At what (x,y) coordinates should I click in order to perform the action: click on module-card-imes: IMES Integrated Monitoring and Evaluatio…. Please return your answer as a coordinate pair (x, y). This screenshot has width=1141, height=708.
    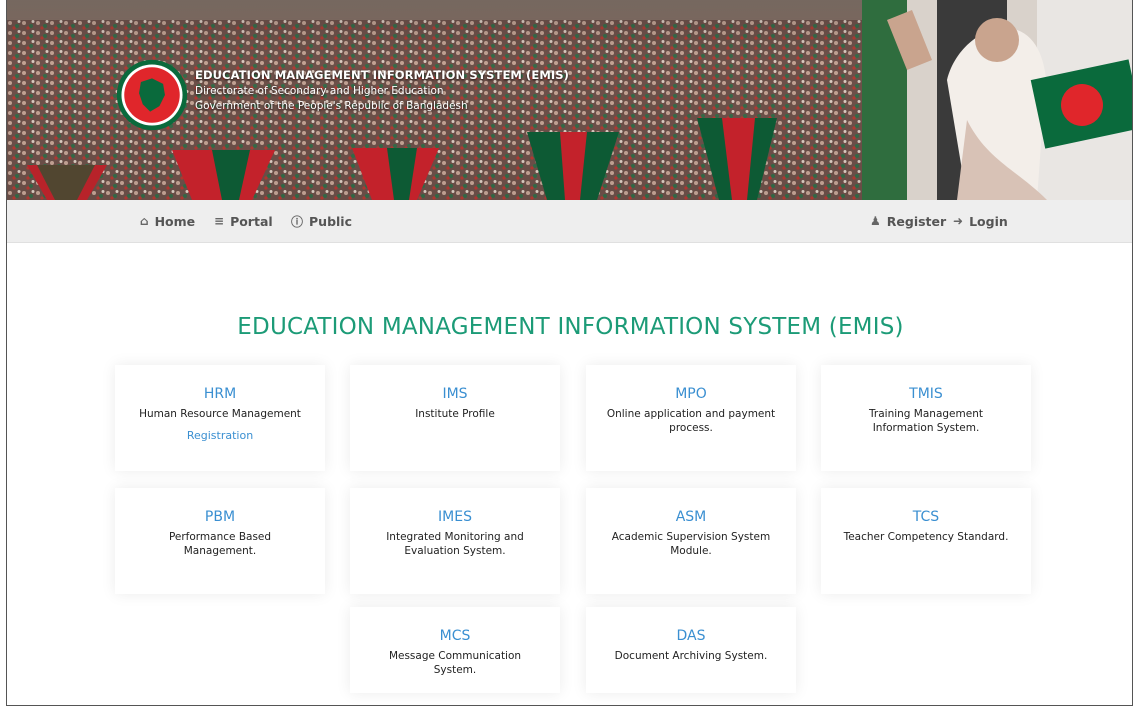
    Looking at the image, I should click on (455, 541).